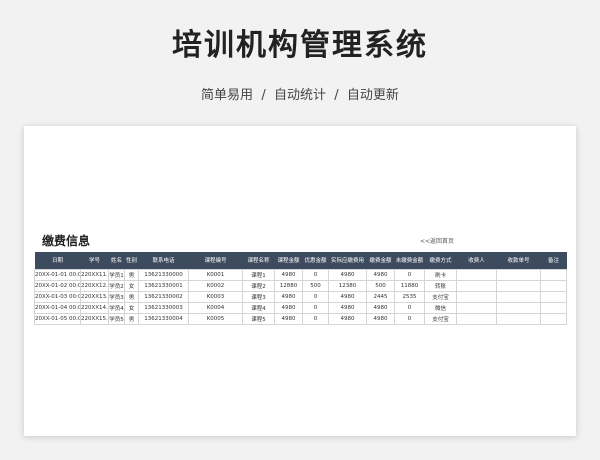 This screenshot has height=460, width=600. I want to click on column-header: 缴费金额, so click(380, 261).